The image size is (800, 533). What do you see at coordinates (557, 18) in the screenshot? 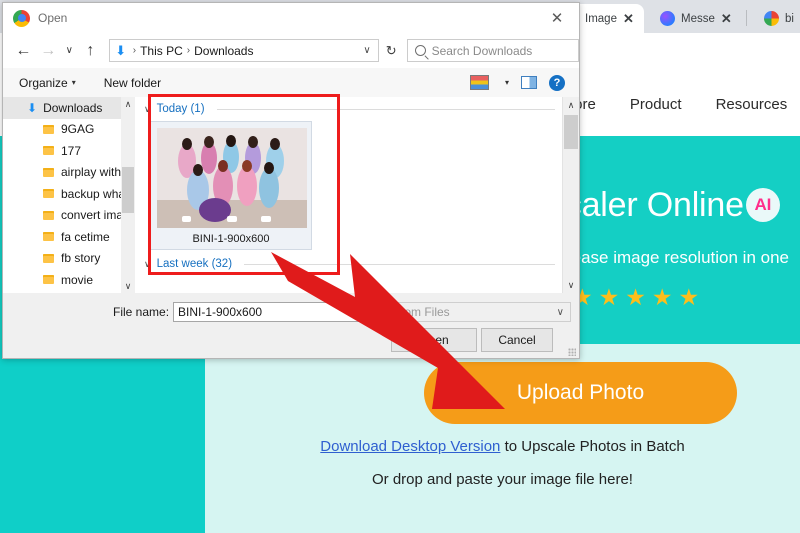
I see `dialog-close-button: ✕` at bounding box center [557, 18].